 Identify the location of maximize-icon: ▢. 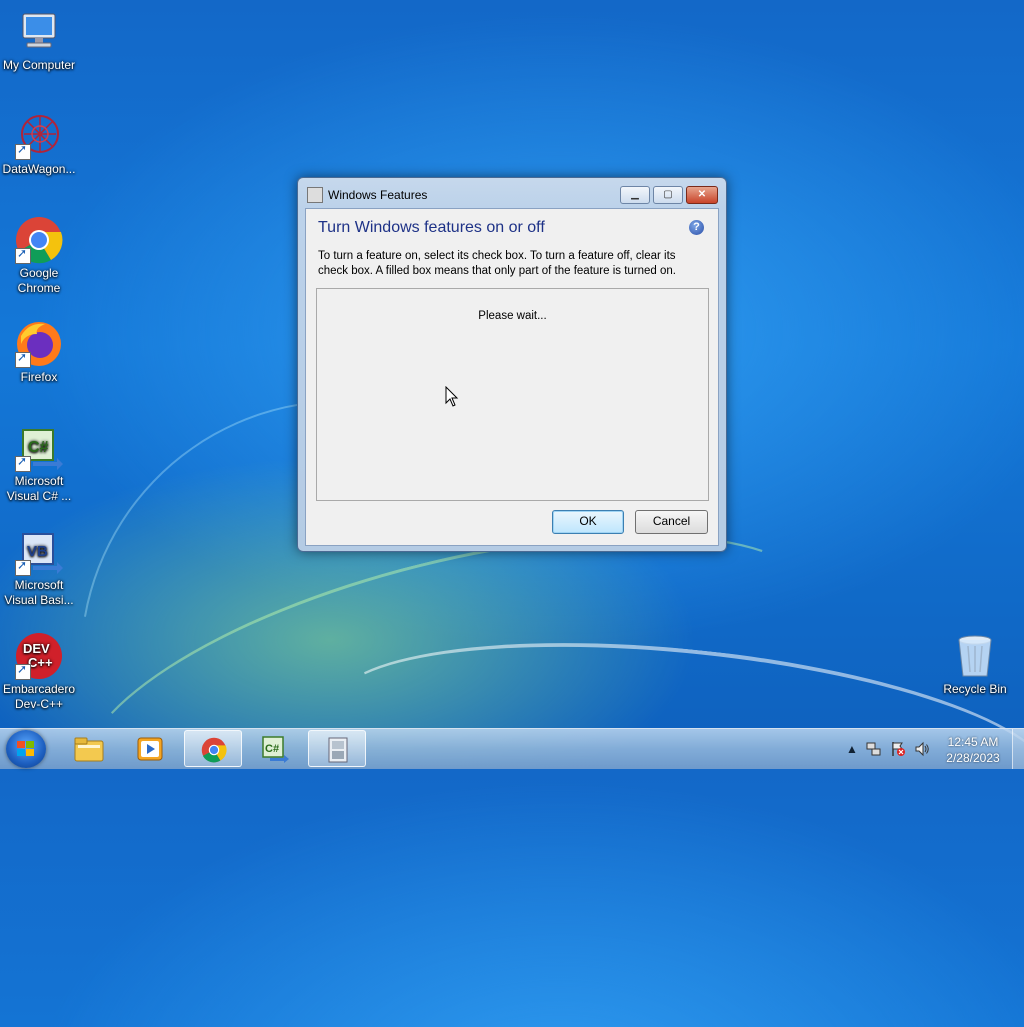
(668, 194).